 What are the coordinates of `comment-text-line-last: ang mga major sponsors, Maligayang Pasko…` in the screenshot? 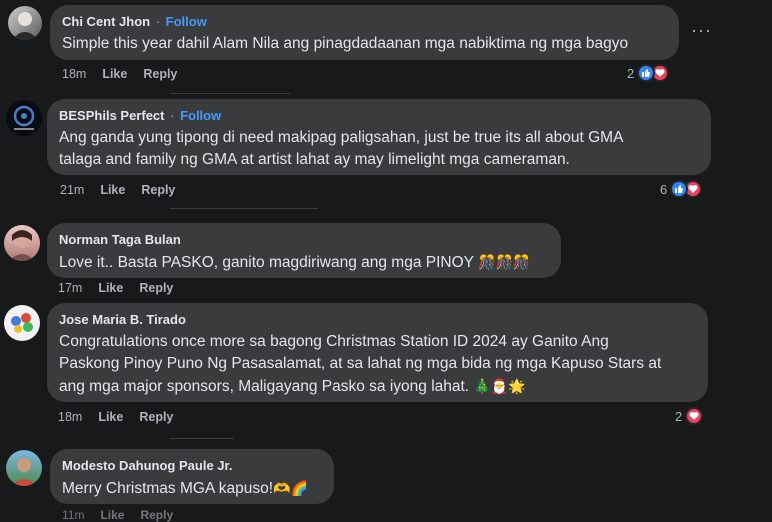 It's located at (377, 386).